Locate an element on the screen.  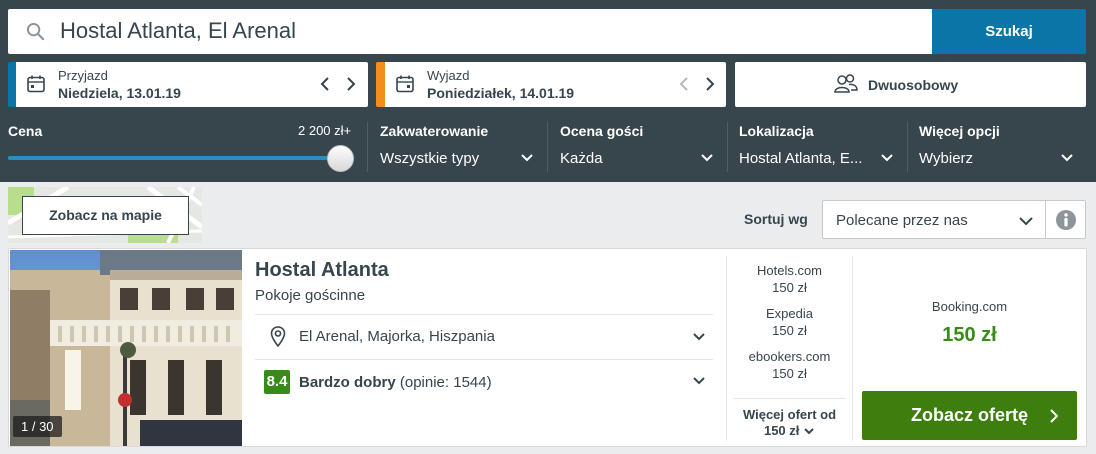
checkin-label: Przyjazd is located at coordinates (83, 75).